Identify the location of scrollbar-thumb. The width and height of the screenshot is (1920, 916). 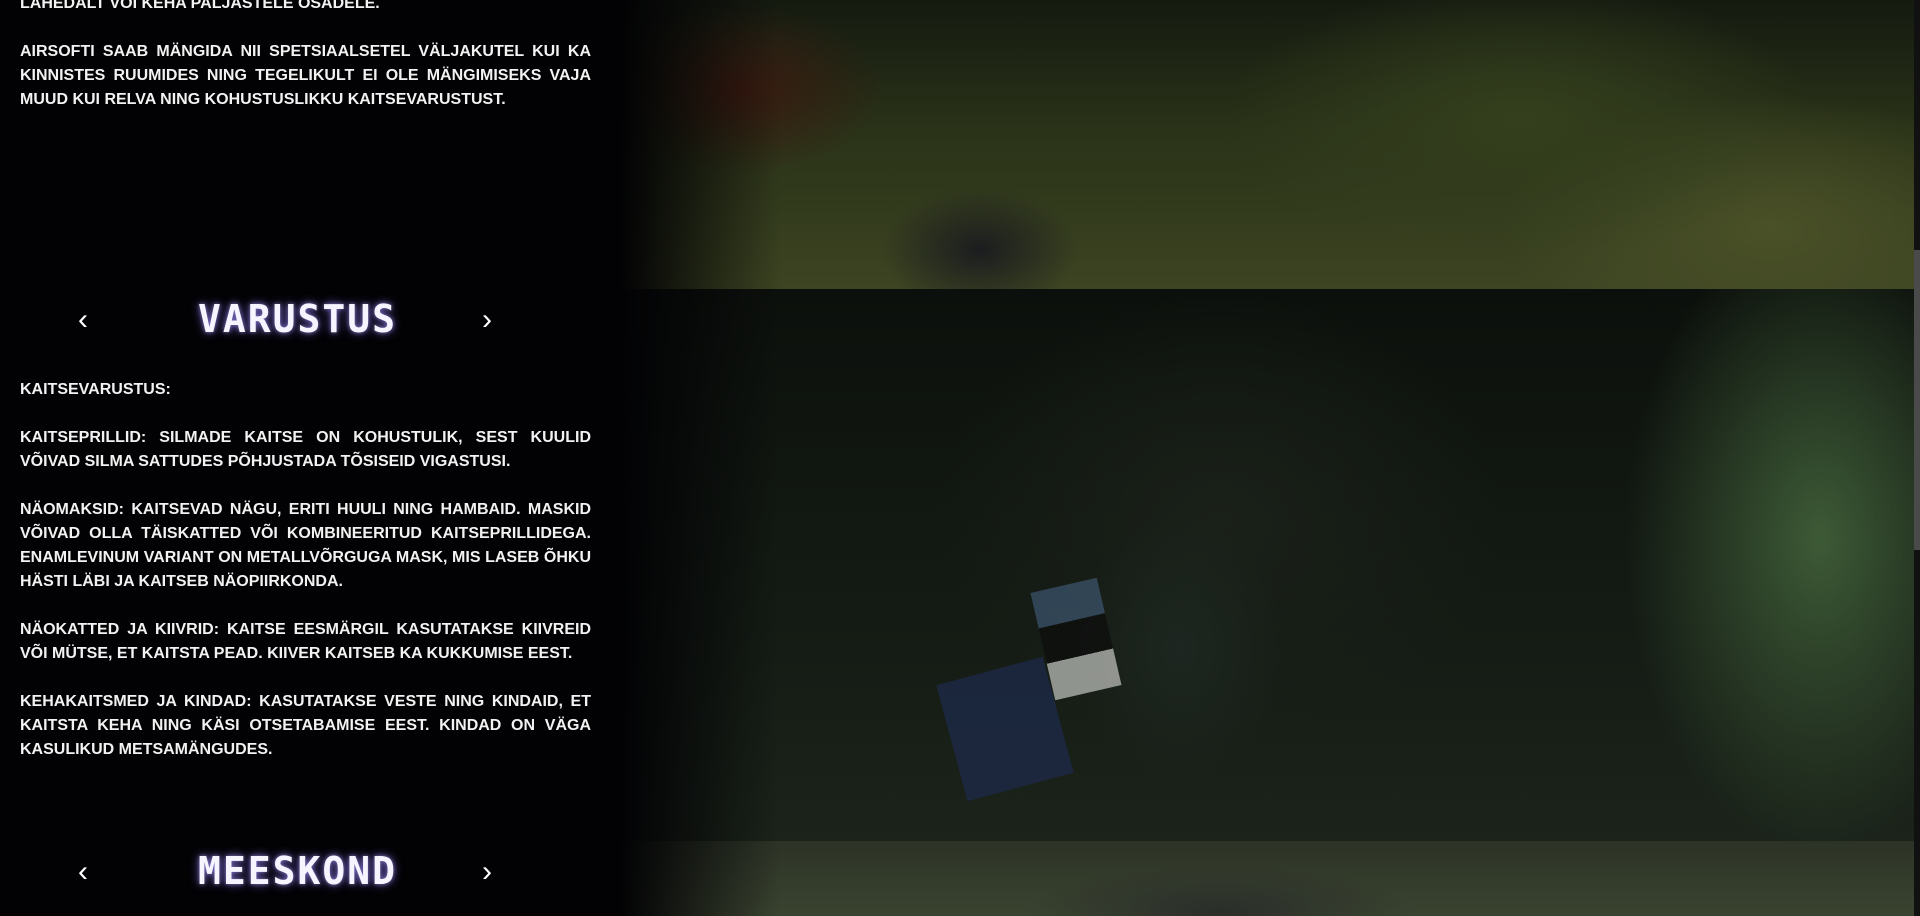
(1917, 400).